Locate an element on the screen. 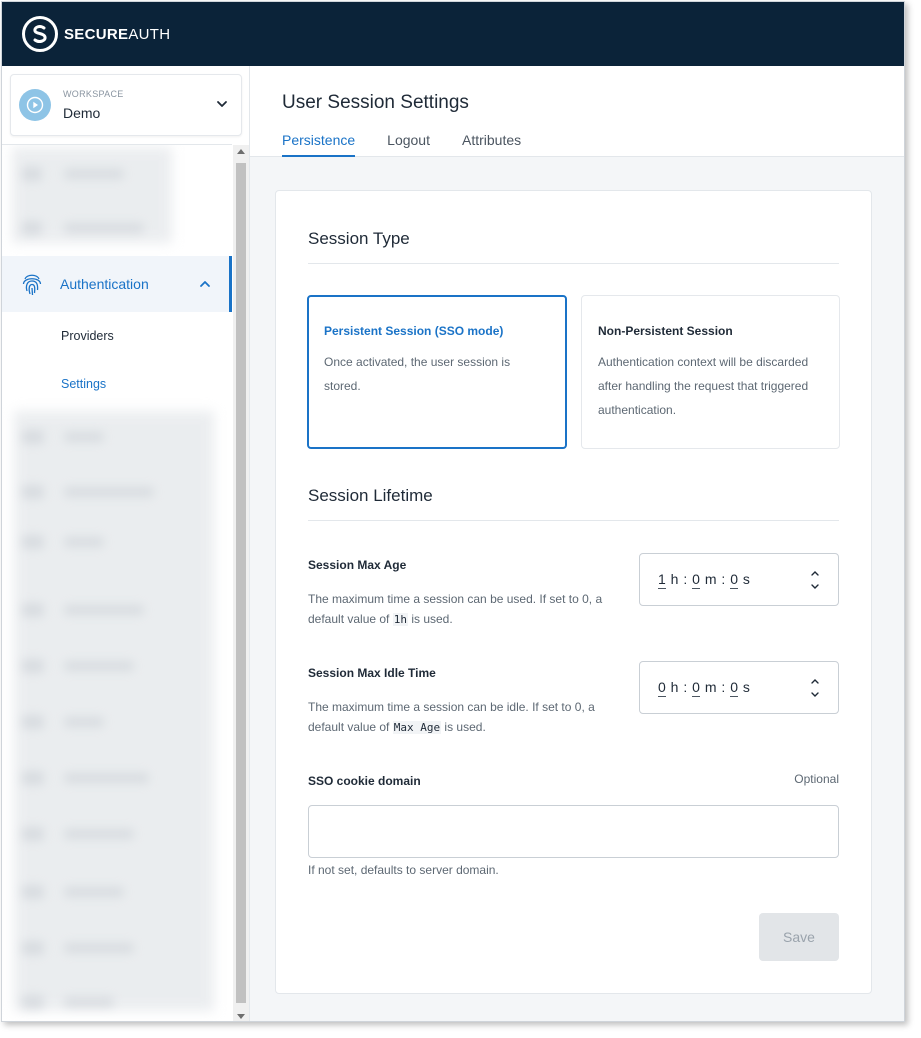 This screenshot has width=921, height=1038. option-title: Non-Persistent Session is located at coordinates (665, 331).